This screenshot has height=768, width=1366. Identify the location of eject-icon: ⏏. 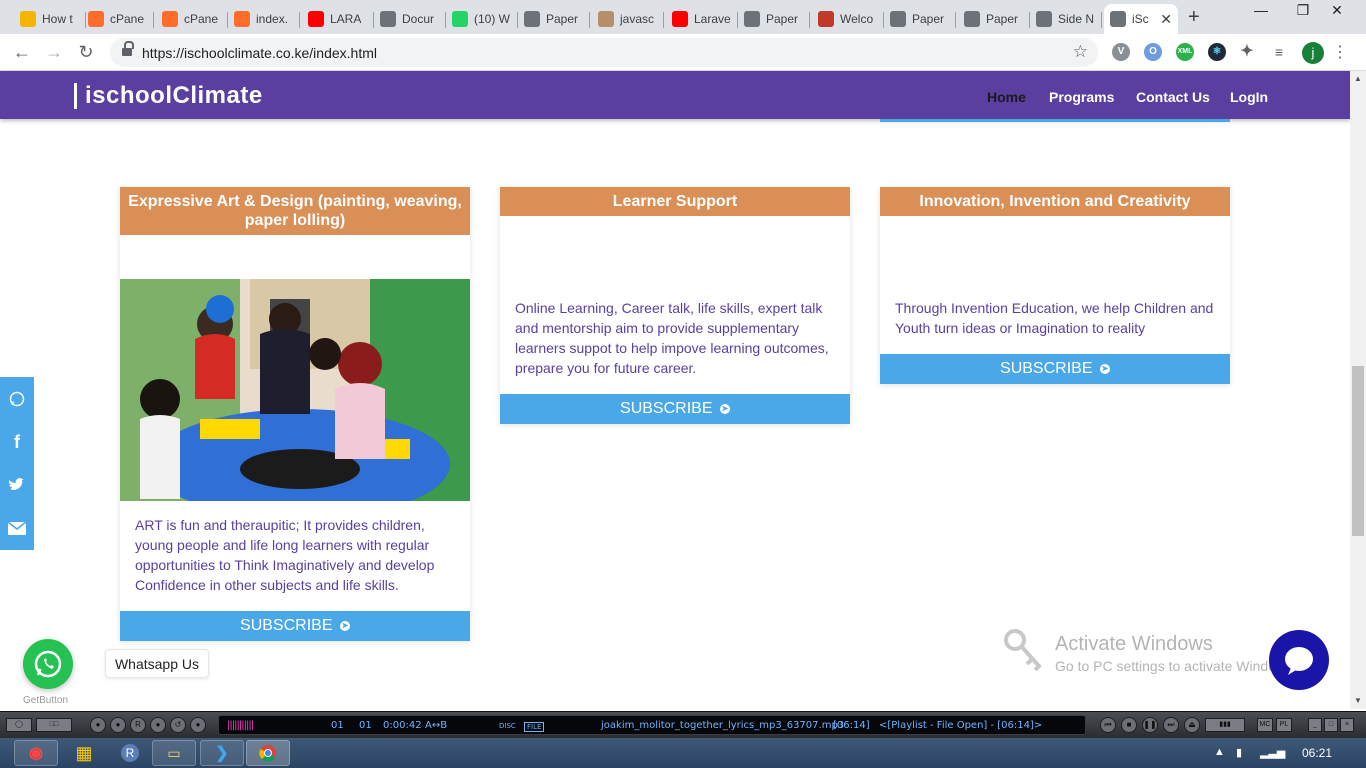
(1192, 725).